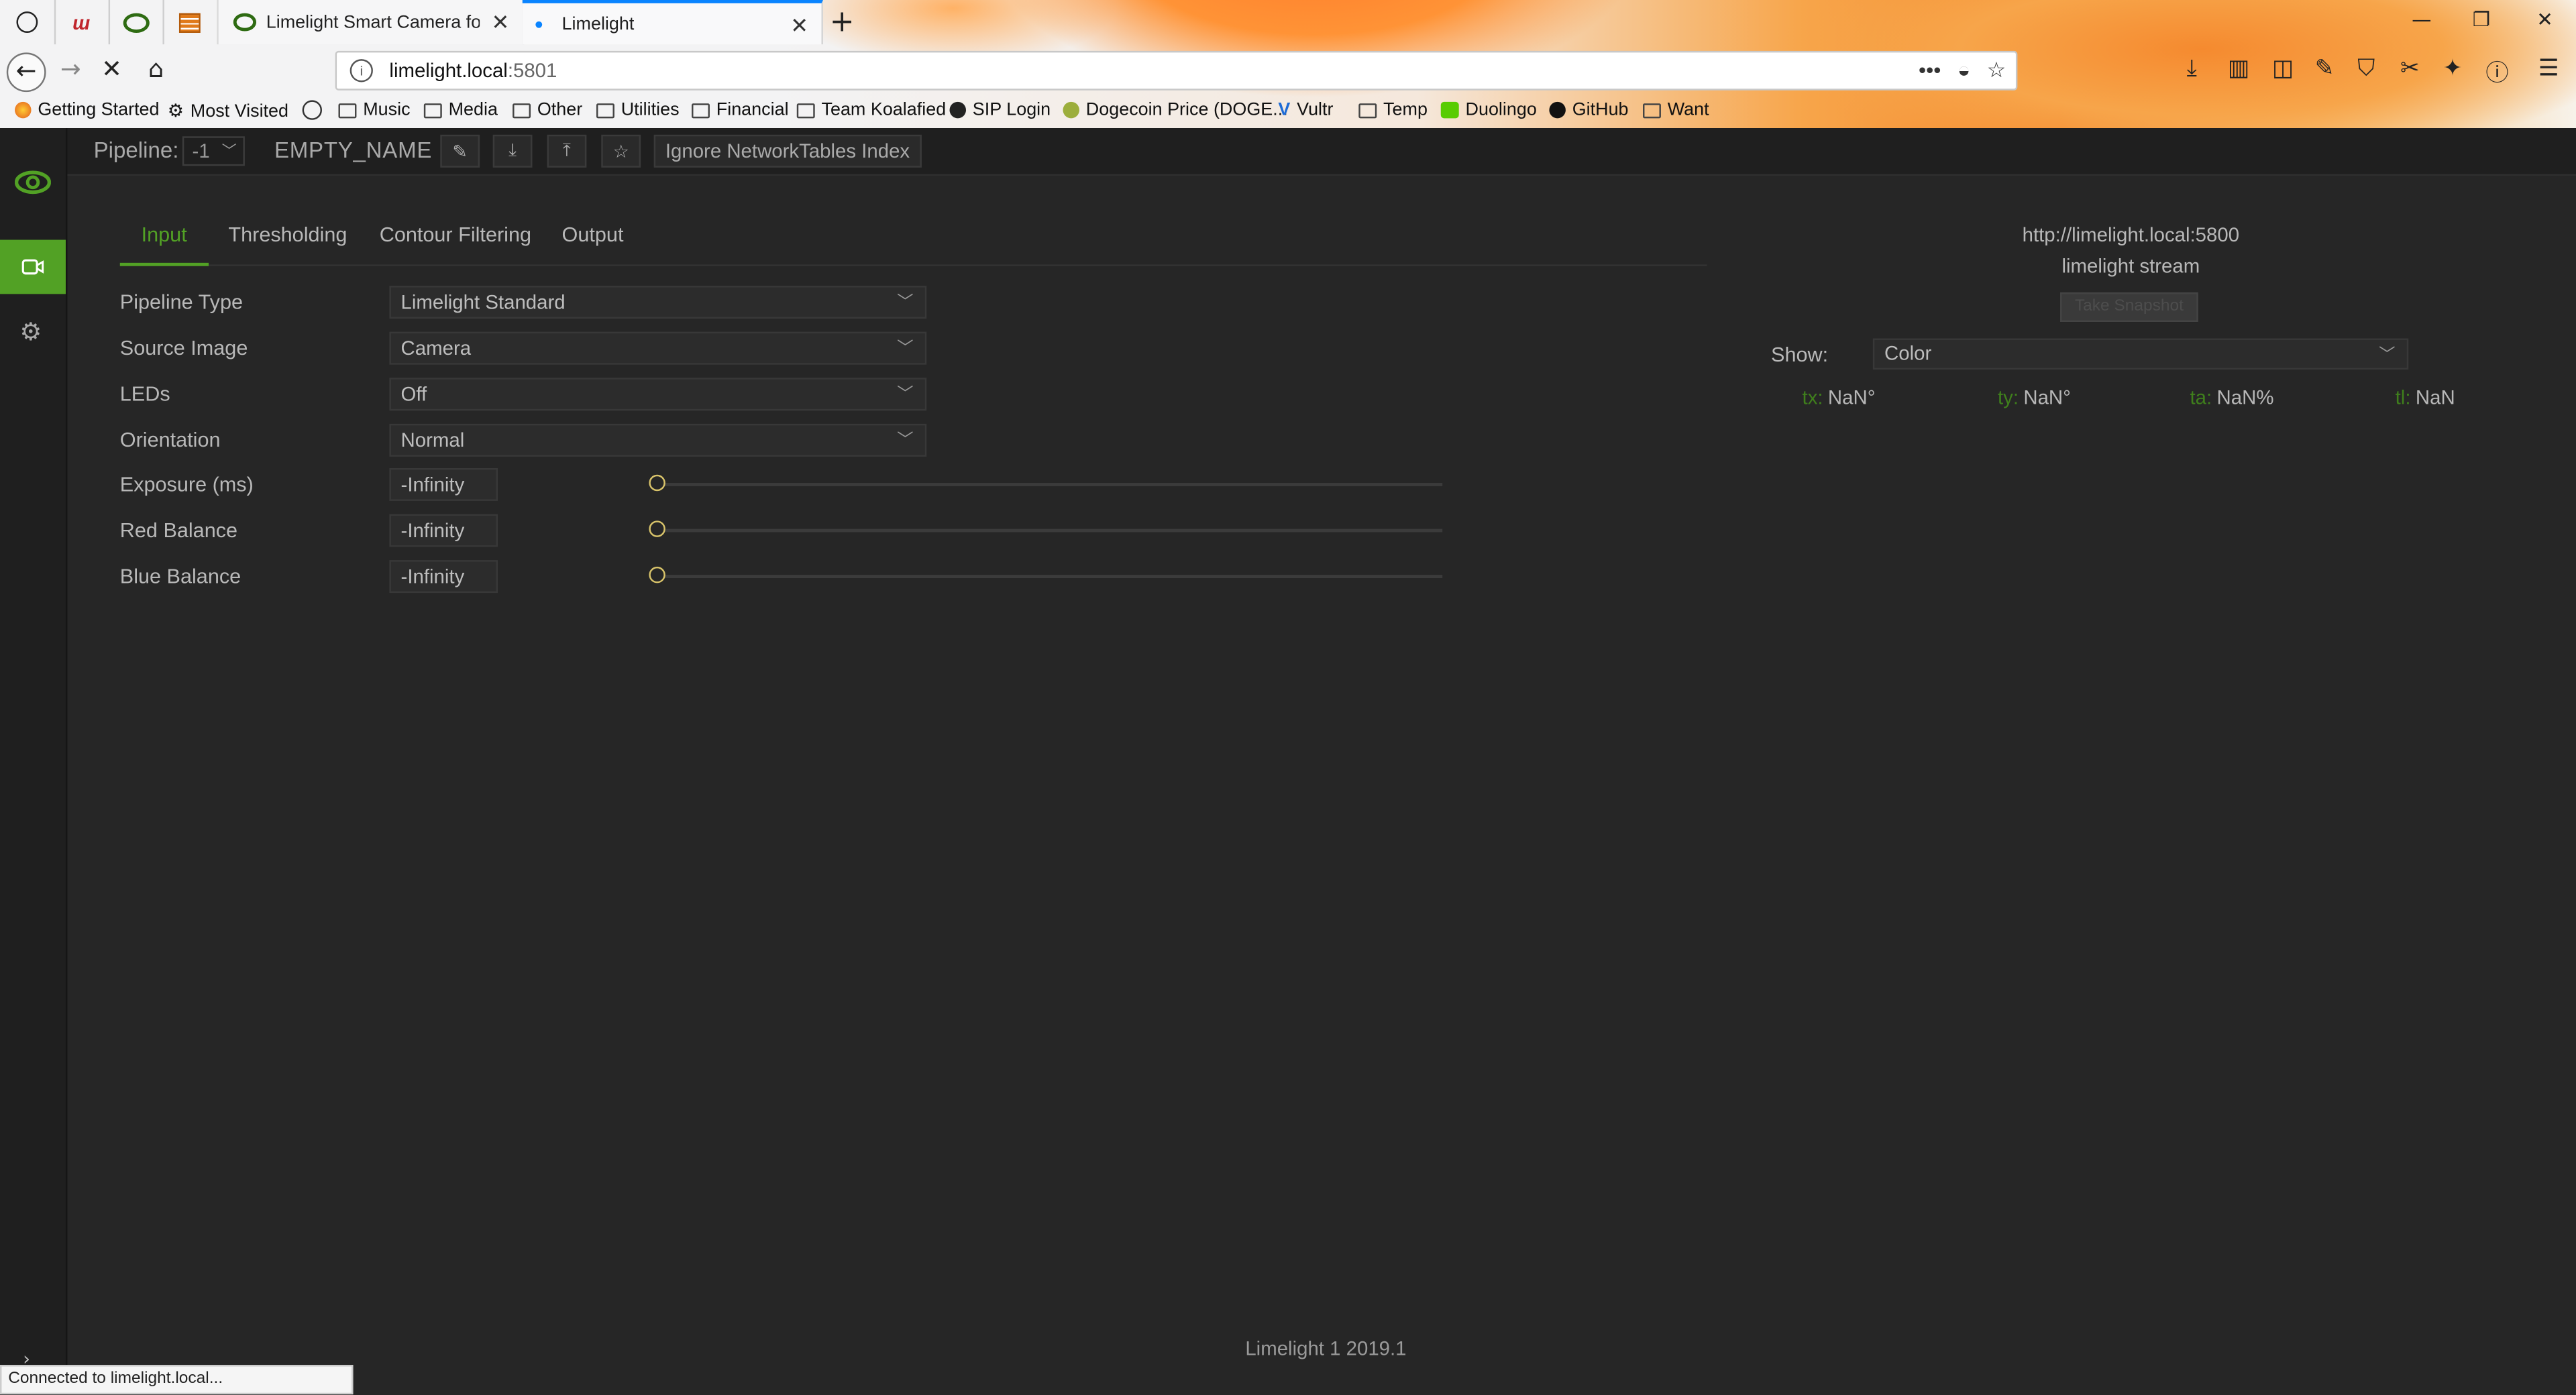  I want to click on extension-icon: ✦, so click(2453, 69).